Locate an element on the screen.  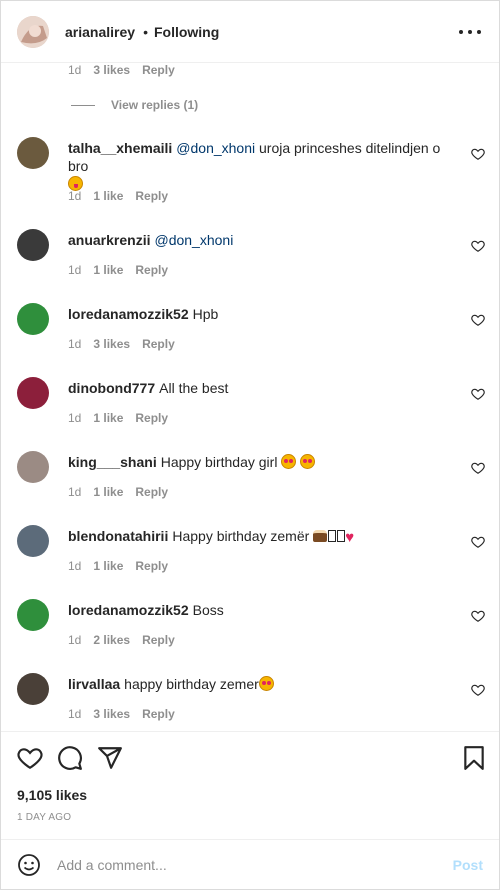
comment-body: happy birthday zemer is located at coordinates (191, 684).